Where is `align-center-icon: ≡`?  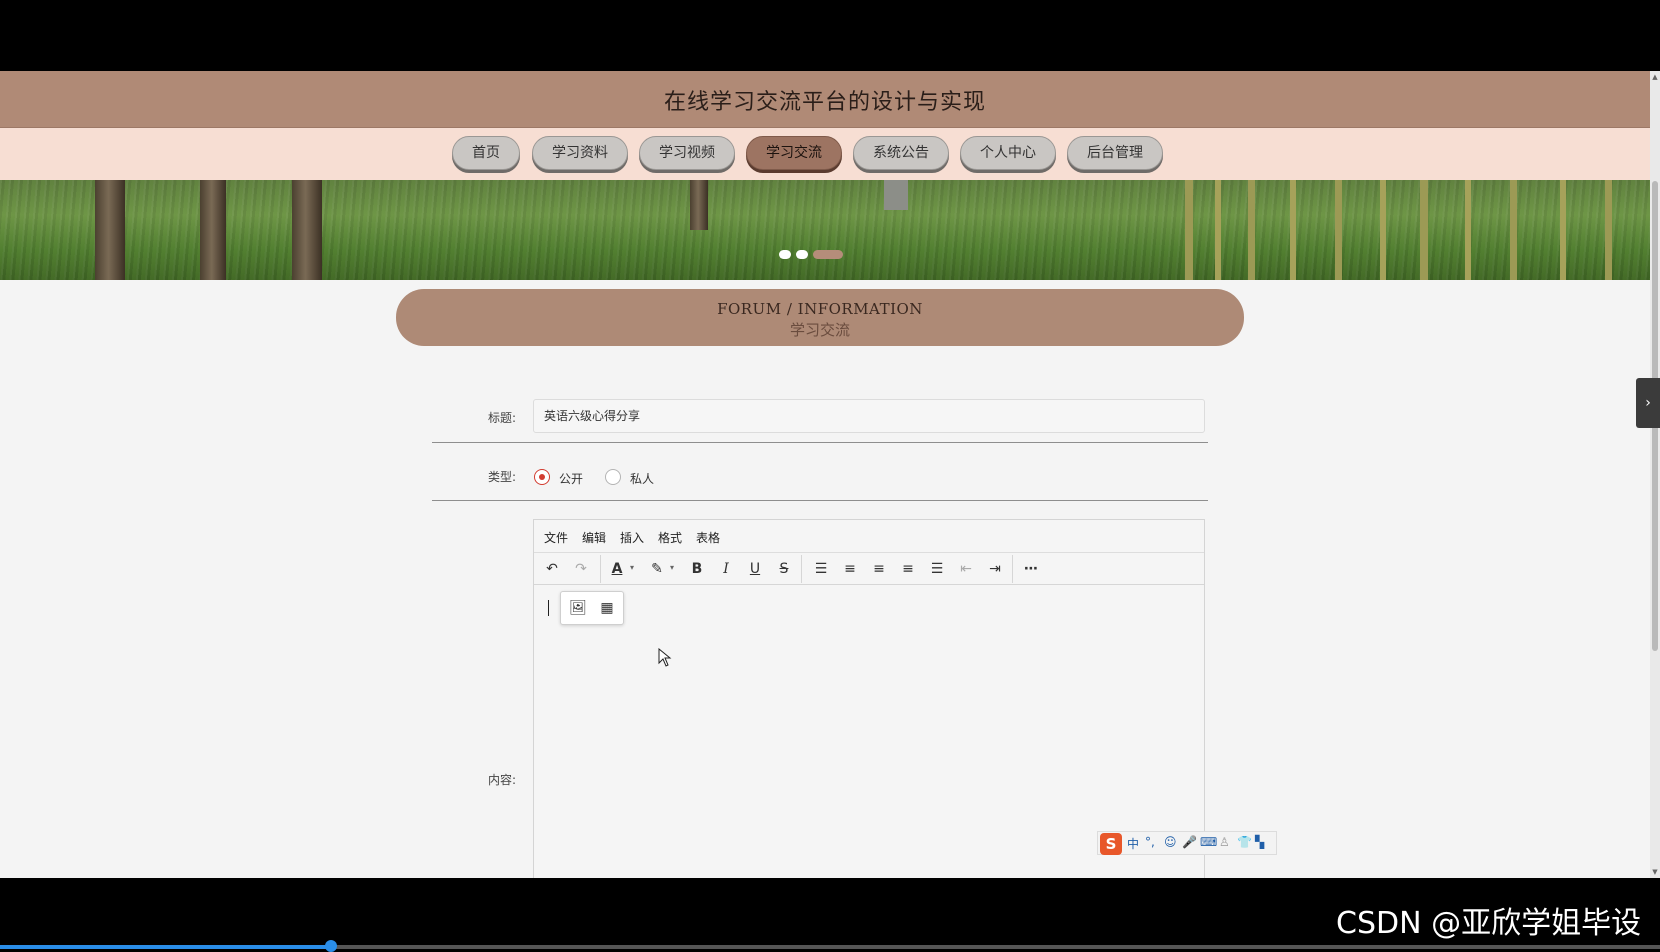 align-center-icon: ≡ is located at coordinates (879, 569).